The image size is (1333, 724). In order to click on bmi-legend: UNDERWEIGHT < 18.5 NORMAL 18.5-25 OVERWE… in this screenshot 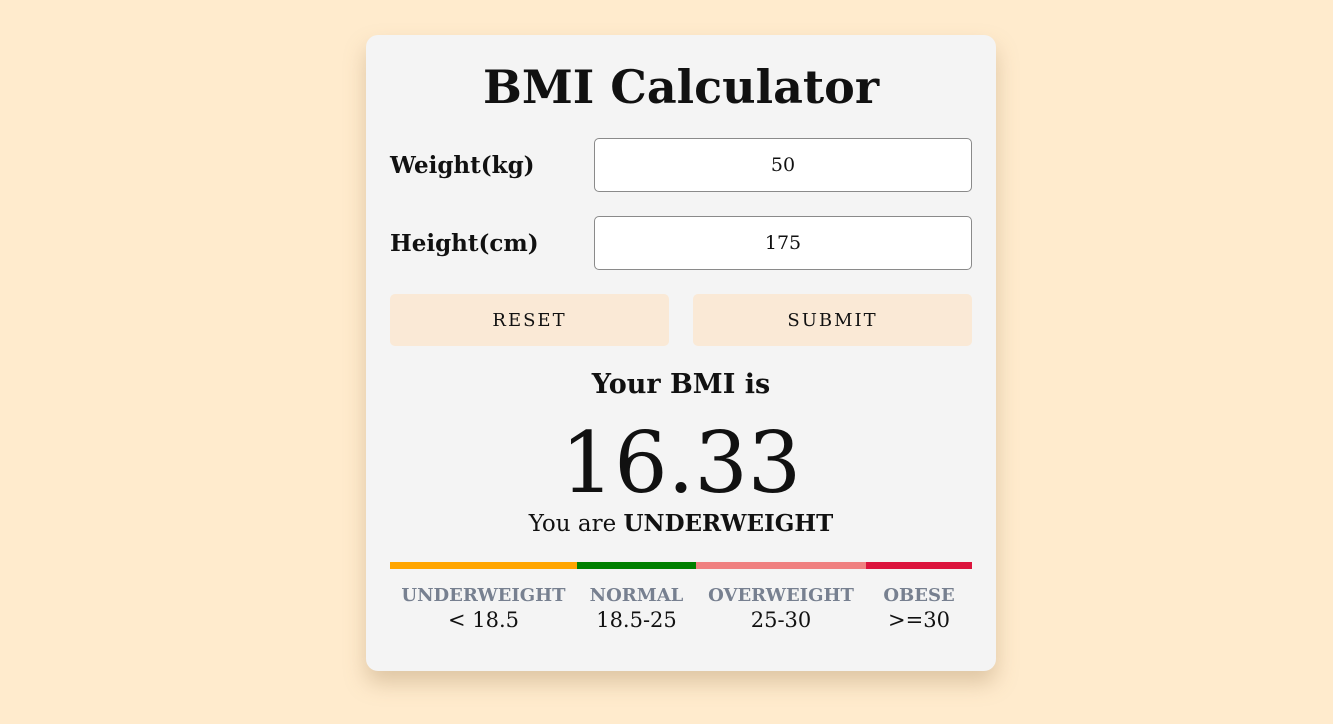, I will do `click(681, 608)`.